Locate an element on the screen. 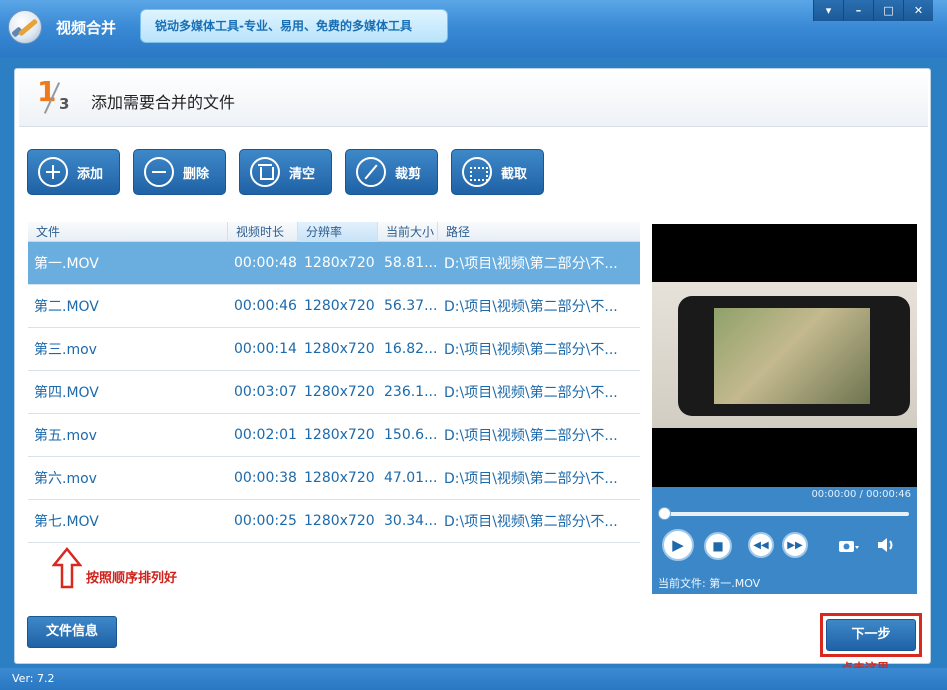 The image size is (947, 690). clear-button-label: 清空 is located at coordinates (302, 174).